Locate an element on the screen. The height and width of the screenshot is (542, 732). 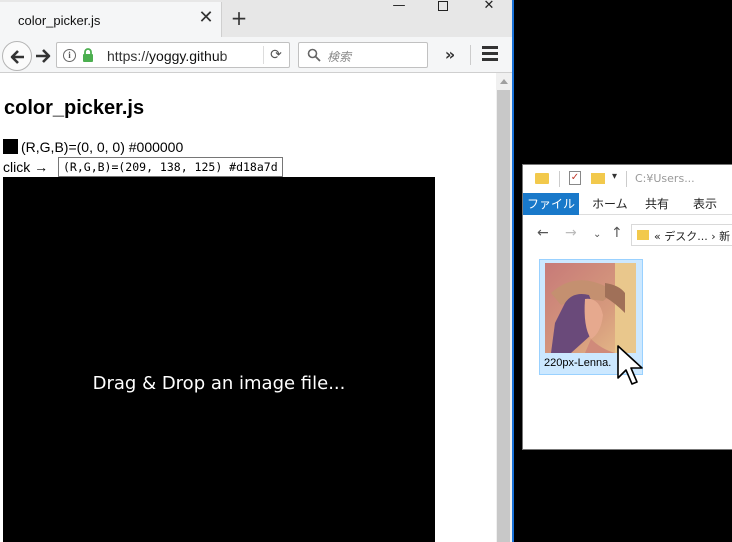
explorer-address-bar: « デスク... › 新 is located at coordinates (681, 235).